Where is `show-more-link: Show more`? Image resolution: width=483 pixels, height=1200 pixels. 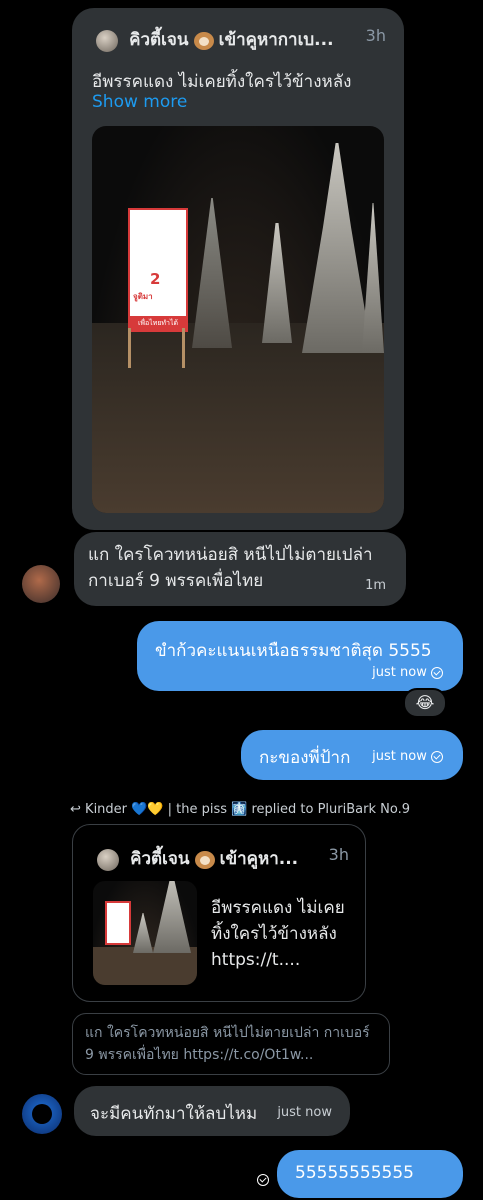 show-more-link: Show more is located at coordinates (139, 102).